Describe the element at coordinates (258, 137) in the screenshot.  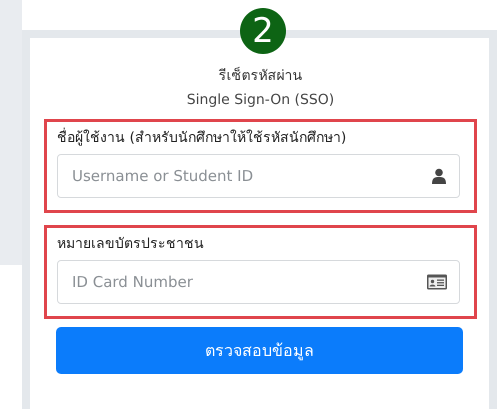
I see `field-label: ชื่อผู้ใช้งาน (สำหรับนักศึกษาให้ใช้รหัสนักศึกษา)` at that location.